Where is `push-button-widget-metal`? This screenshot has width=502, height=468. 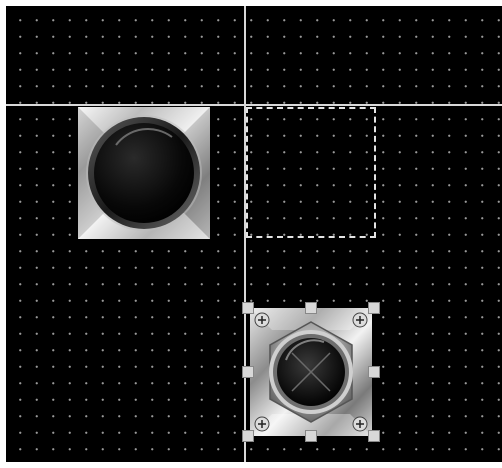 push-button-widget-metal is located at coordinates (311, 372).